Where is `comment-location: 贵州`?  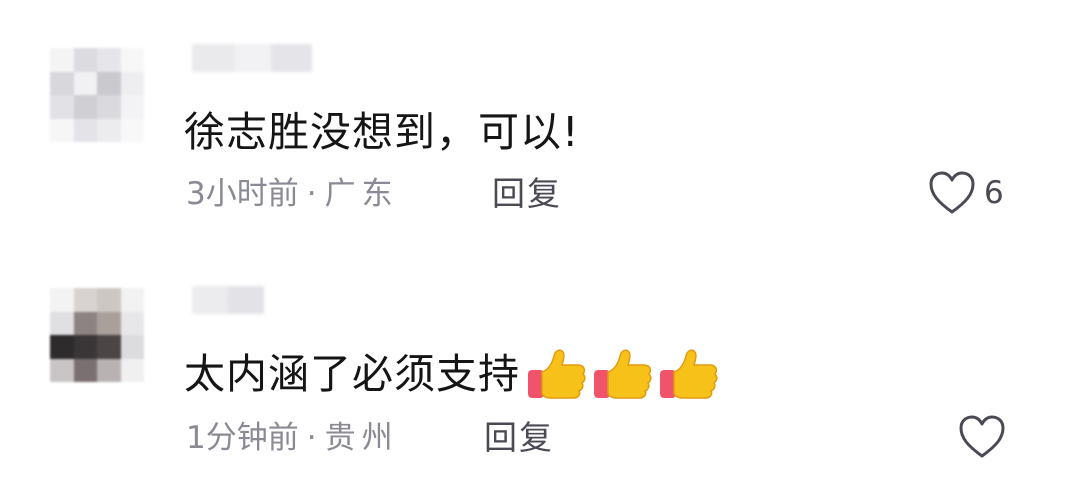
comment-location: 贵州 is located at coordinates (361, 438).